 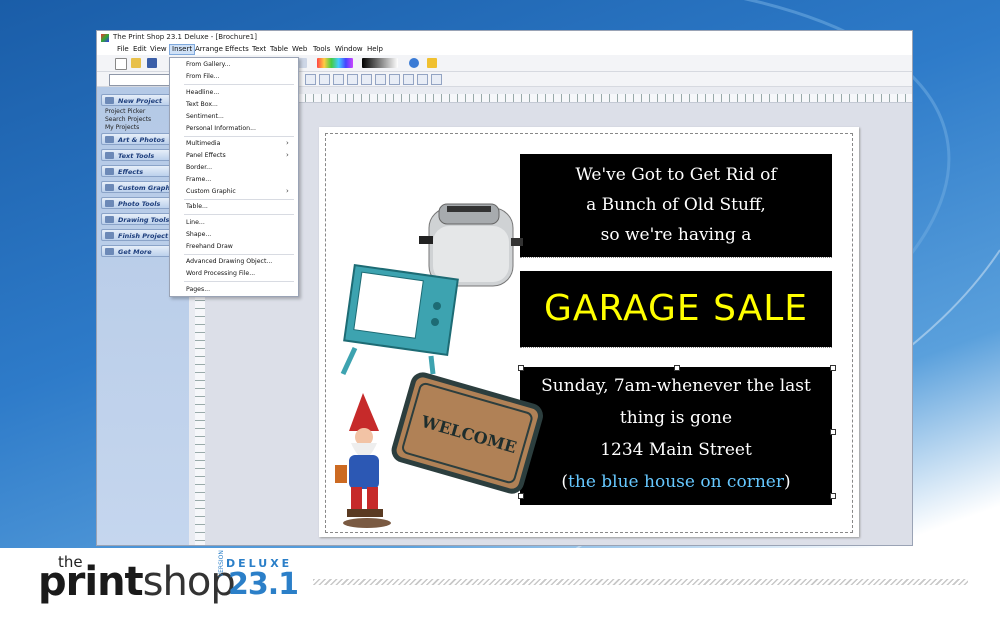 What do you see at coordinates (432, 63) in the screenshot?
I see `tip-icon` at bounding box center [432, 63].